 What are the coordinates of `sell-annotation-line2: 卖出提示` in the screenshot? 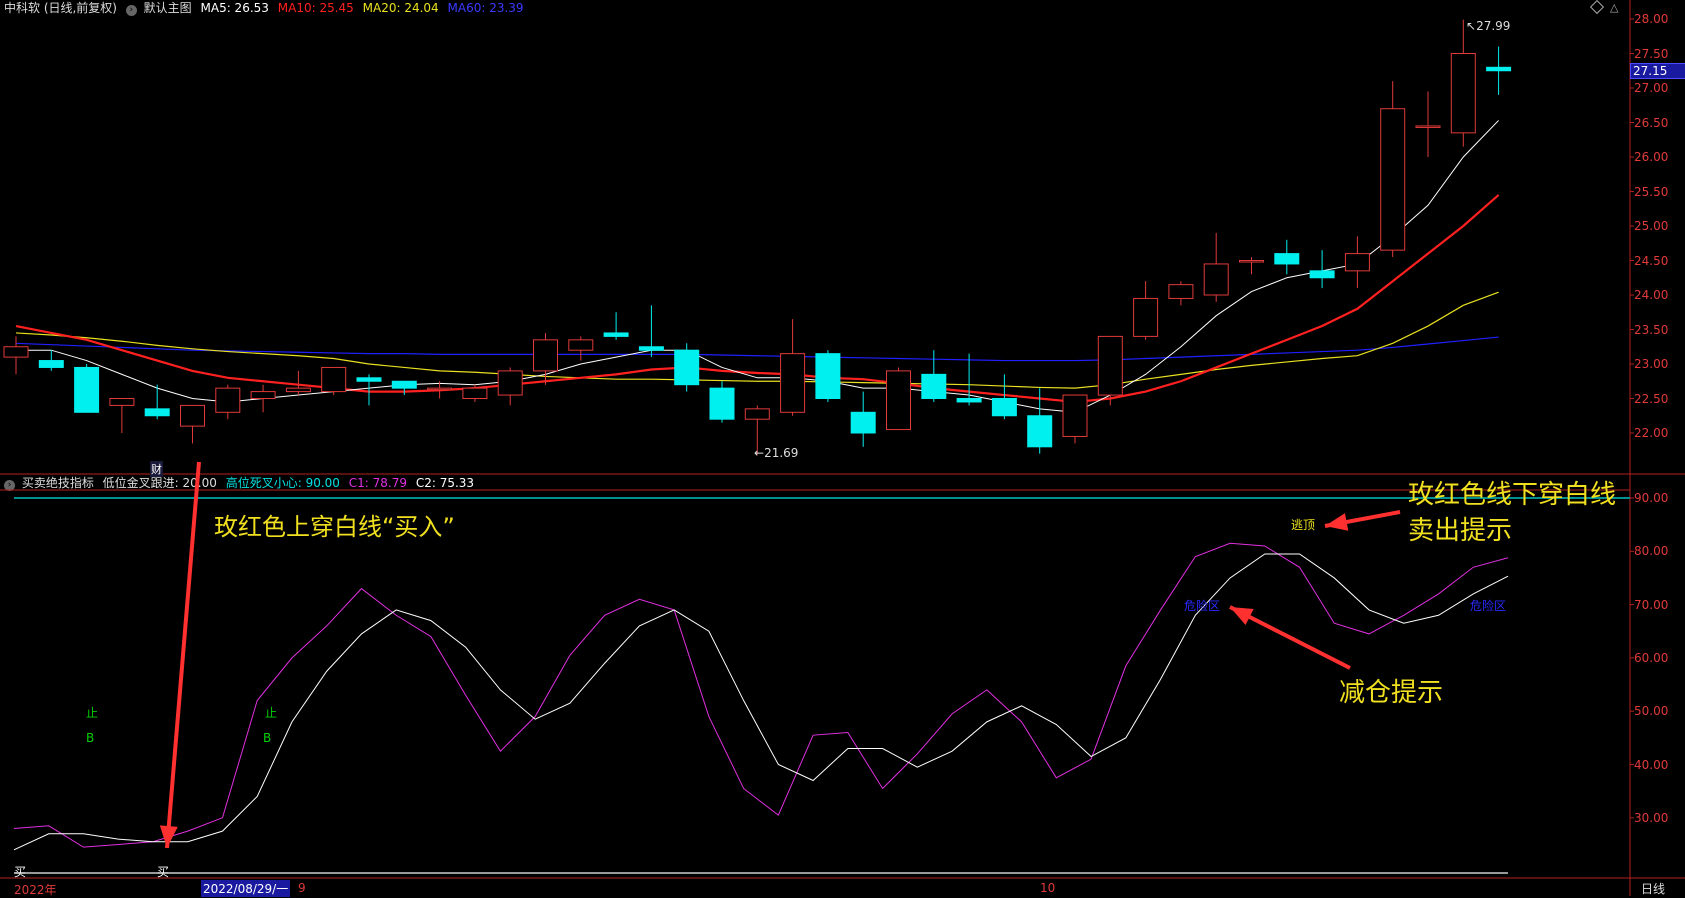 It's located at (1460, 531).